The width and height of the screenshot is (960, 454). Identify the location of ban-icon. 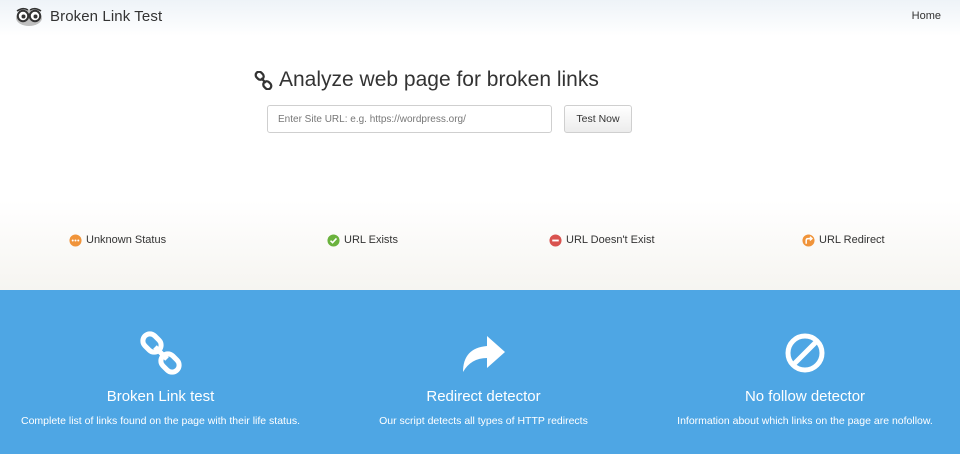
(805, 353).